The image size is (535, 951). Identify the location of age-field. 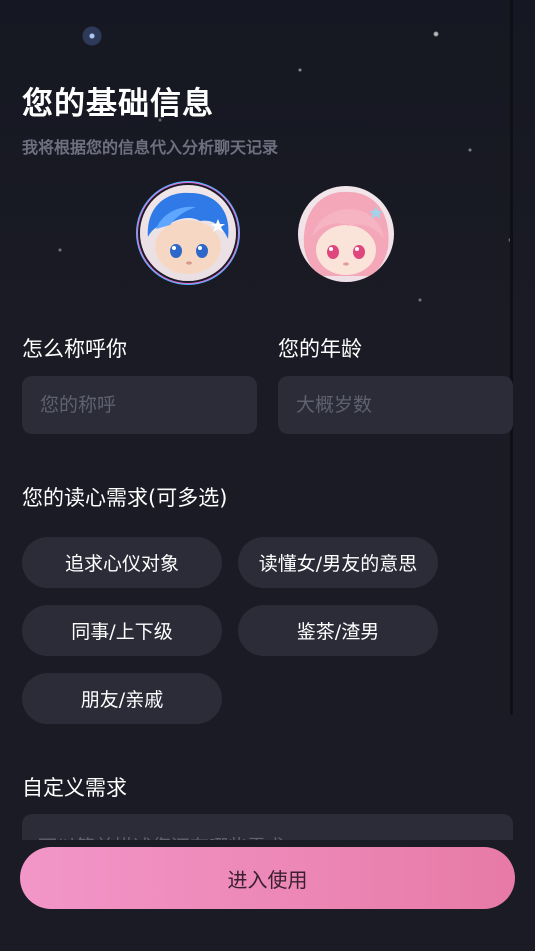
(395, 405).